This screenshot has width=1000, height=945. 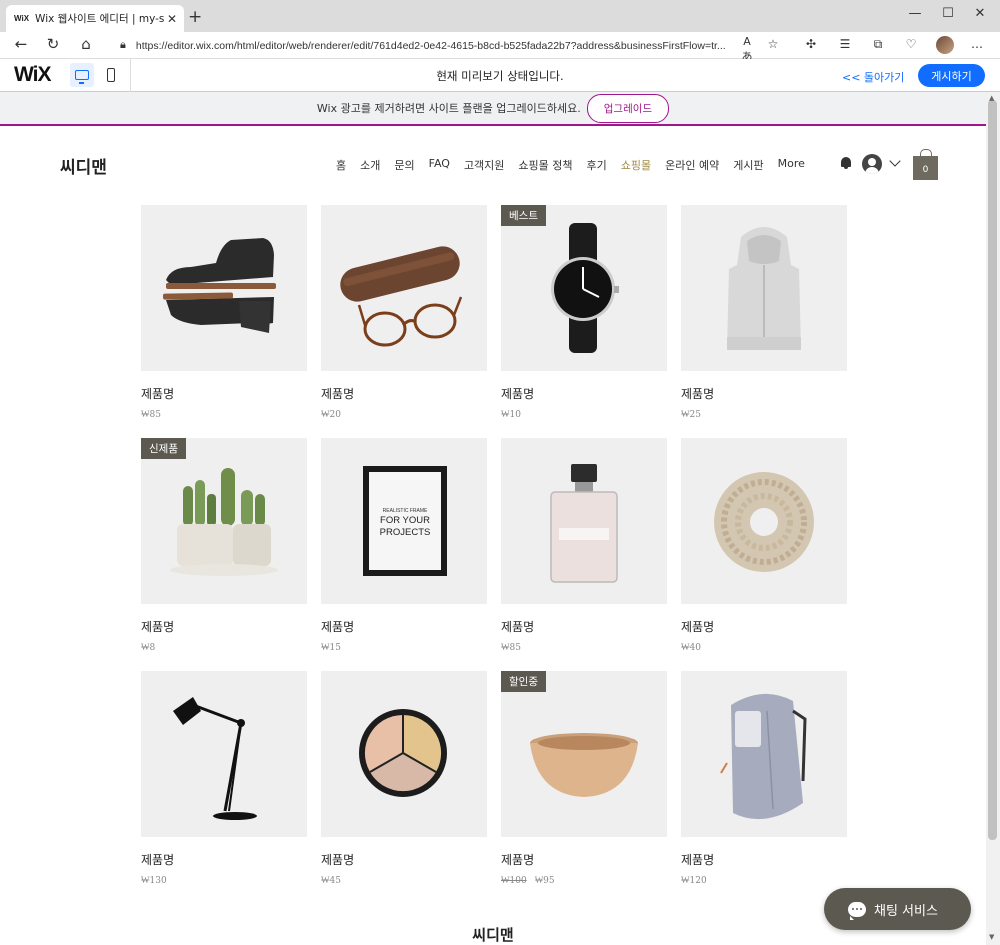 I want to click on minimize-icon: —, so click(x=915, y=13).